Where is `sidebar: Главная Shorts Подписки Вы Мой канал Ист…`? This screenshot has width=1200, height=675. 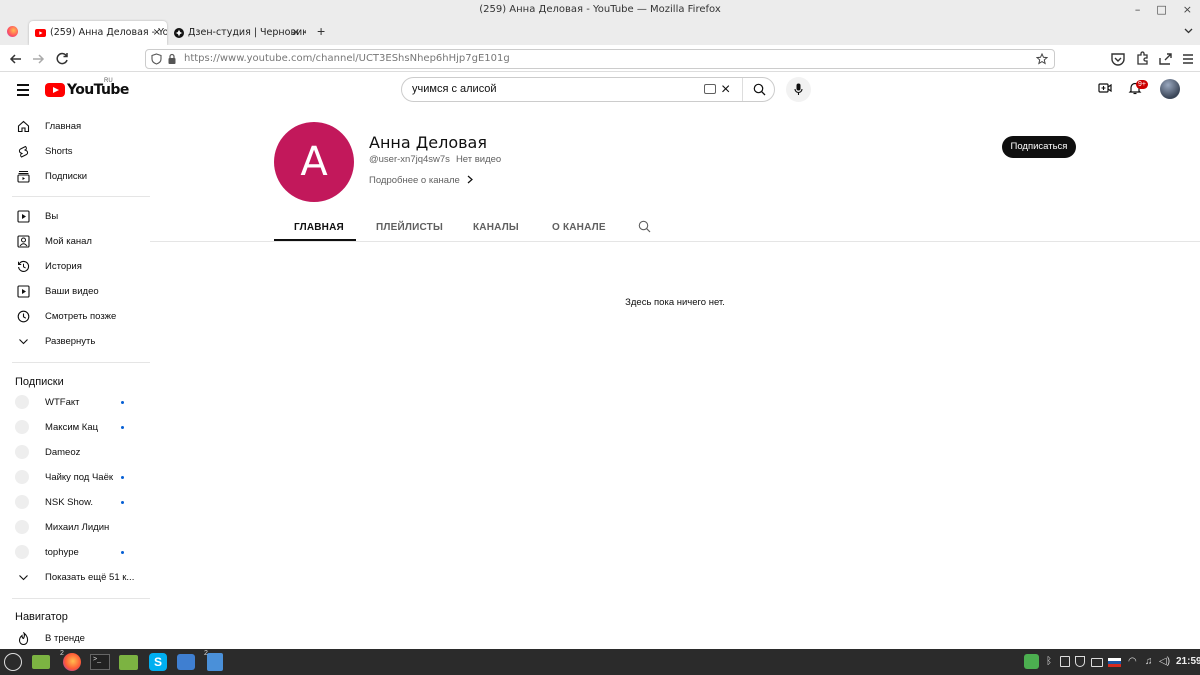
sidebar: Главная Shorts Подписки Вы Мой канал Ист… is located at coordinates (75, 378).